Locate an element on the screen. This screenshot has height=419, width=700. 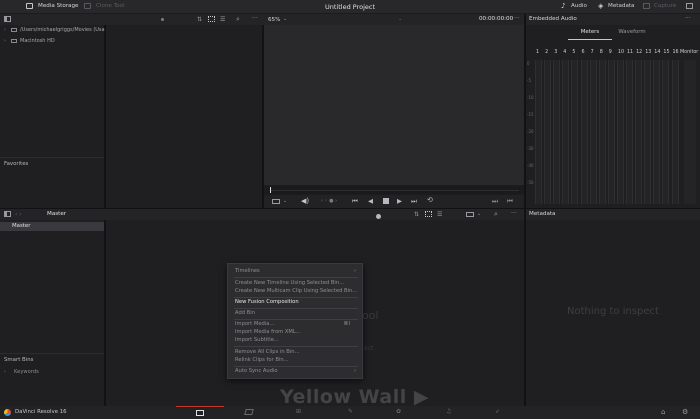
audio-panel-title: Embedded Audio is located at coordinates (553, 19).